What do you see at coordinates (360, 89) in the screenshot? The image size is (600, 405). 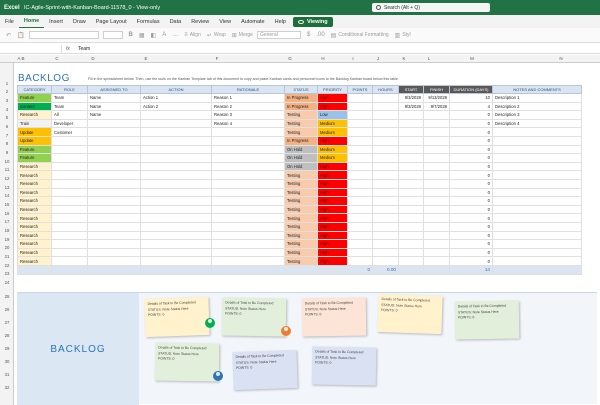 I see `header-points: POINTS` at bounding box center [360, 89].